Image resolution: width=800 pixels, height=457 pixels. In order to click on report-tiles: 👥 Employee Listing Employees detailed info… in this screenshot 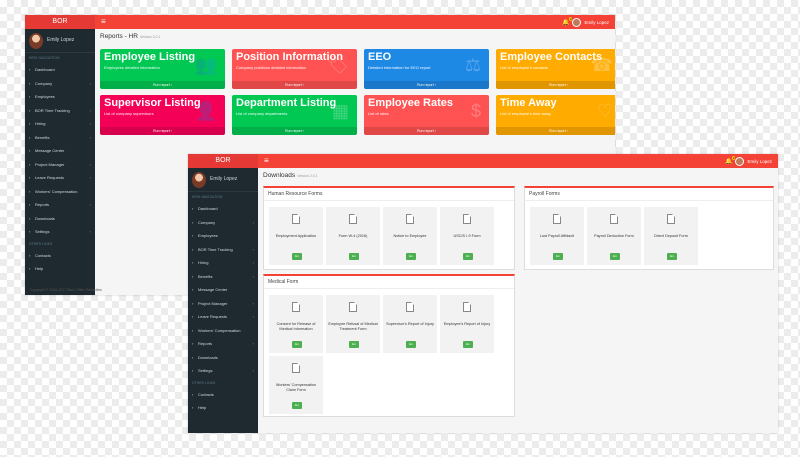, I will do `click(357, 92)`.